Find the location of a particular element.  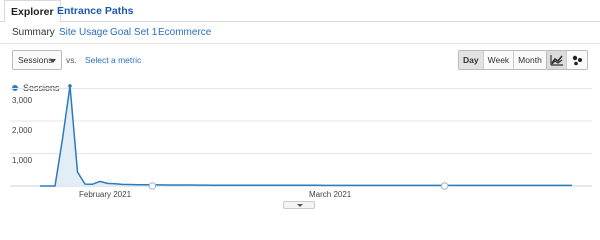

data-point is located at coordinates (70, 86).